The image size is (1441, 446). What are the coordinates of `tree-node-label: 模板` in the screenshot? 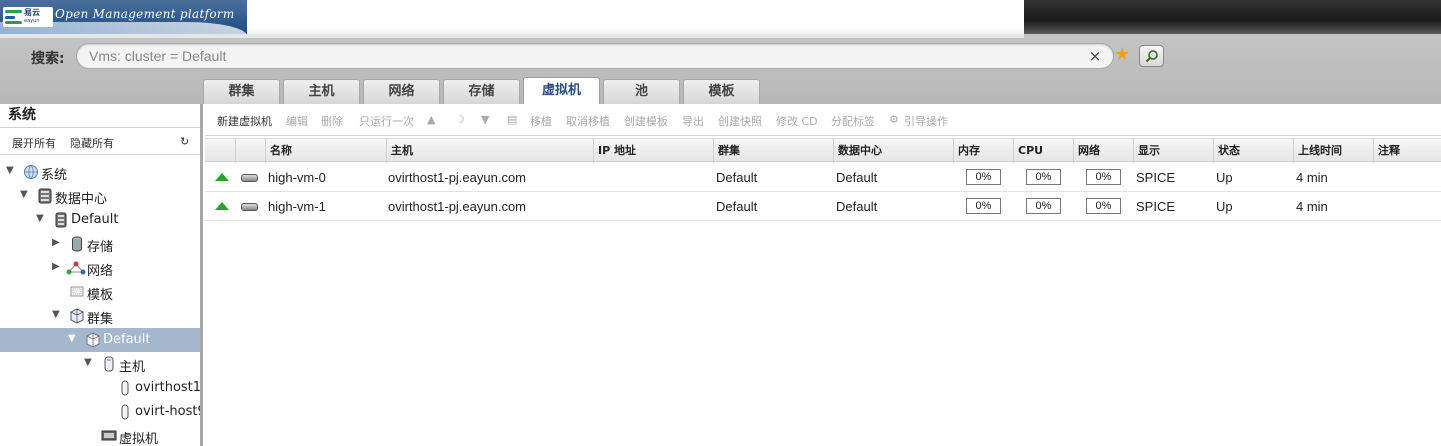 It's located at (100, 295).